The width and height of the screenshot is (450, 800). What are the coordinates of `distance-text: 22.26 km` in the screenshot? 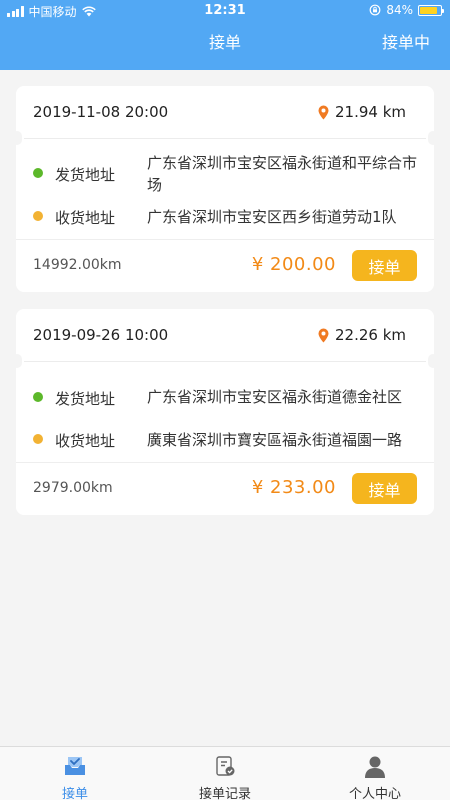 It's located at (370, 335).